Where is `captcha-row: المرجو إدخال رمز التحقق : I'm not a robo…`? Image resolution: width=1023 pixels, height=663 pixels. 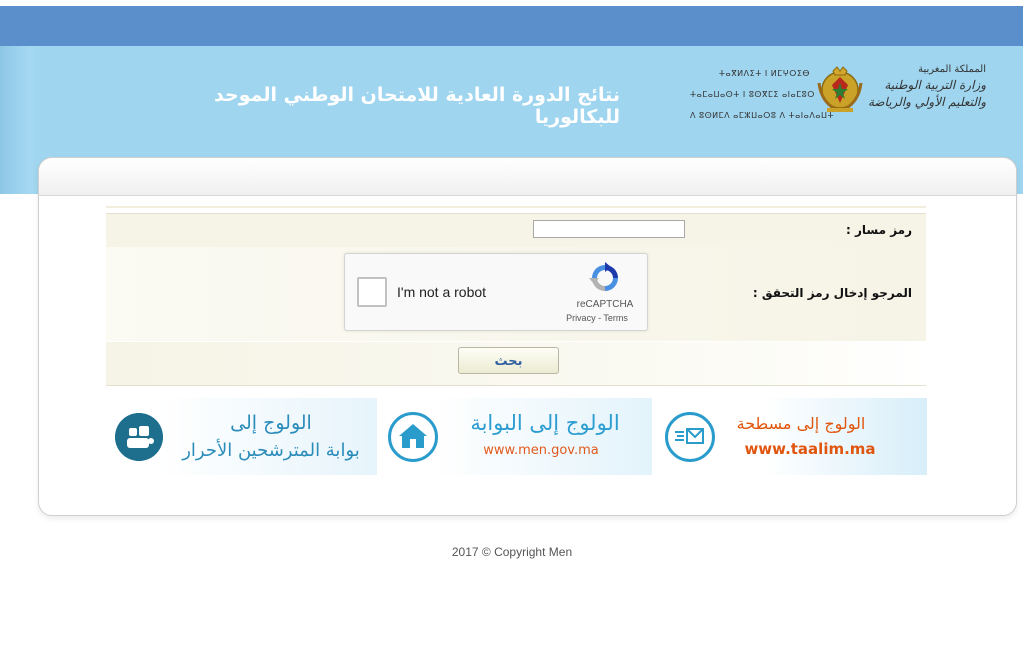
captcha-row: المرجو إدخال رمز التحقق : I'm not a robo… is located at coordinates (516, 294).